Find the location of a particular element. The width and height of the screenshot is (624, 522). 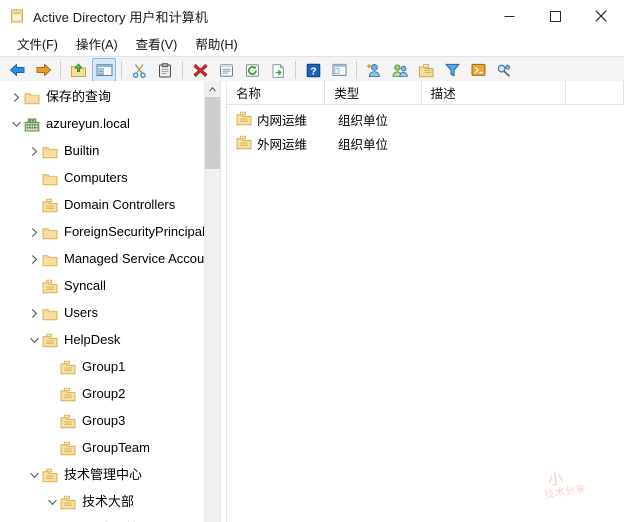

tree-item-builtin: Builtin is located at coordinates (102, 151).